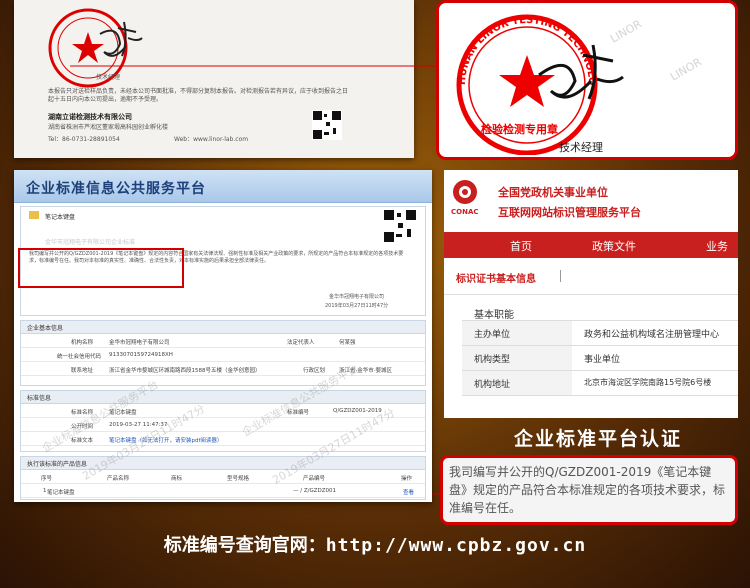  What do you see at coordinates (553, 192) in the screenshot?
I see `conac-title-1: 全国党政机关事业单位` at bounding box center [553, 192].